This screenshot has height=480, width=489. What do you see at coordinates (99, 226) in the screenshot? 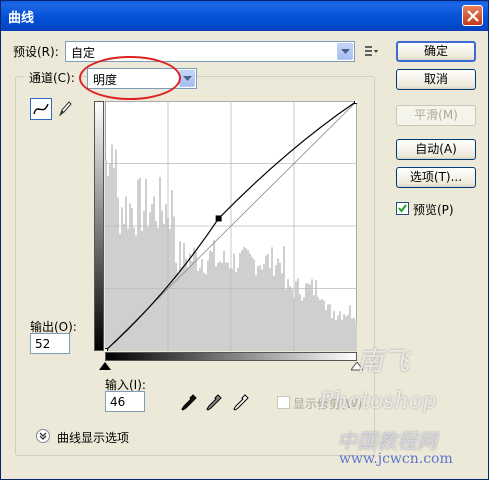
I see `output-gradient-bar` at bounding box center [99, 226].